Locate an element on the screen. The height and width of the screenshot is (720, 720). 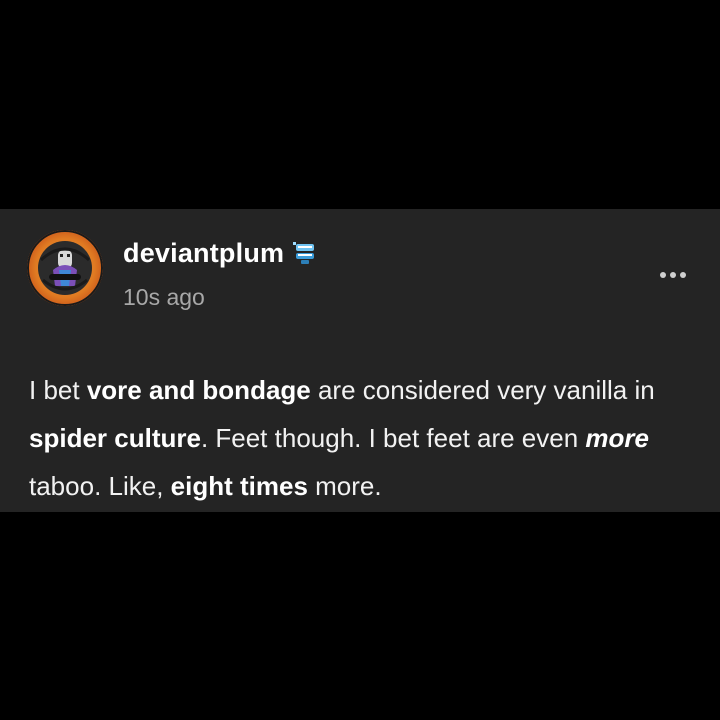
avatar-art is located at coordinates (65, 268).